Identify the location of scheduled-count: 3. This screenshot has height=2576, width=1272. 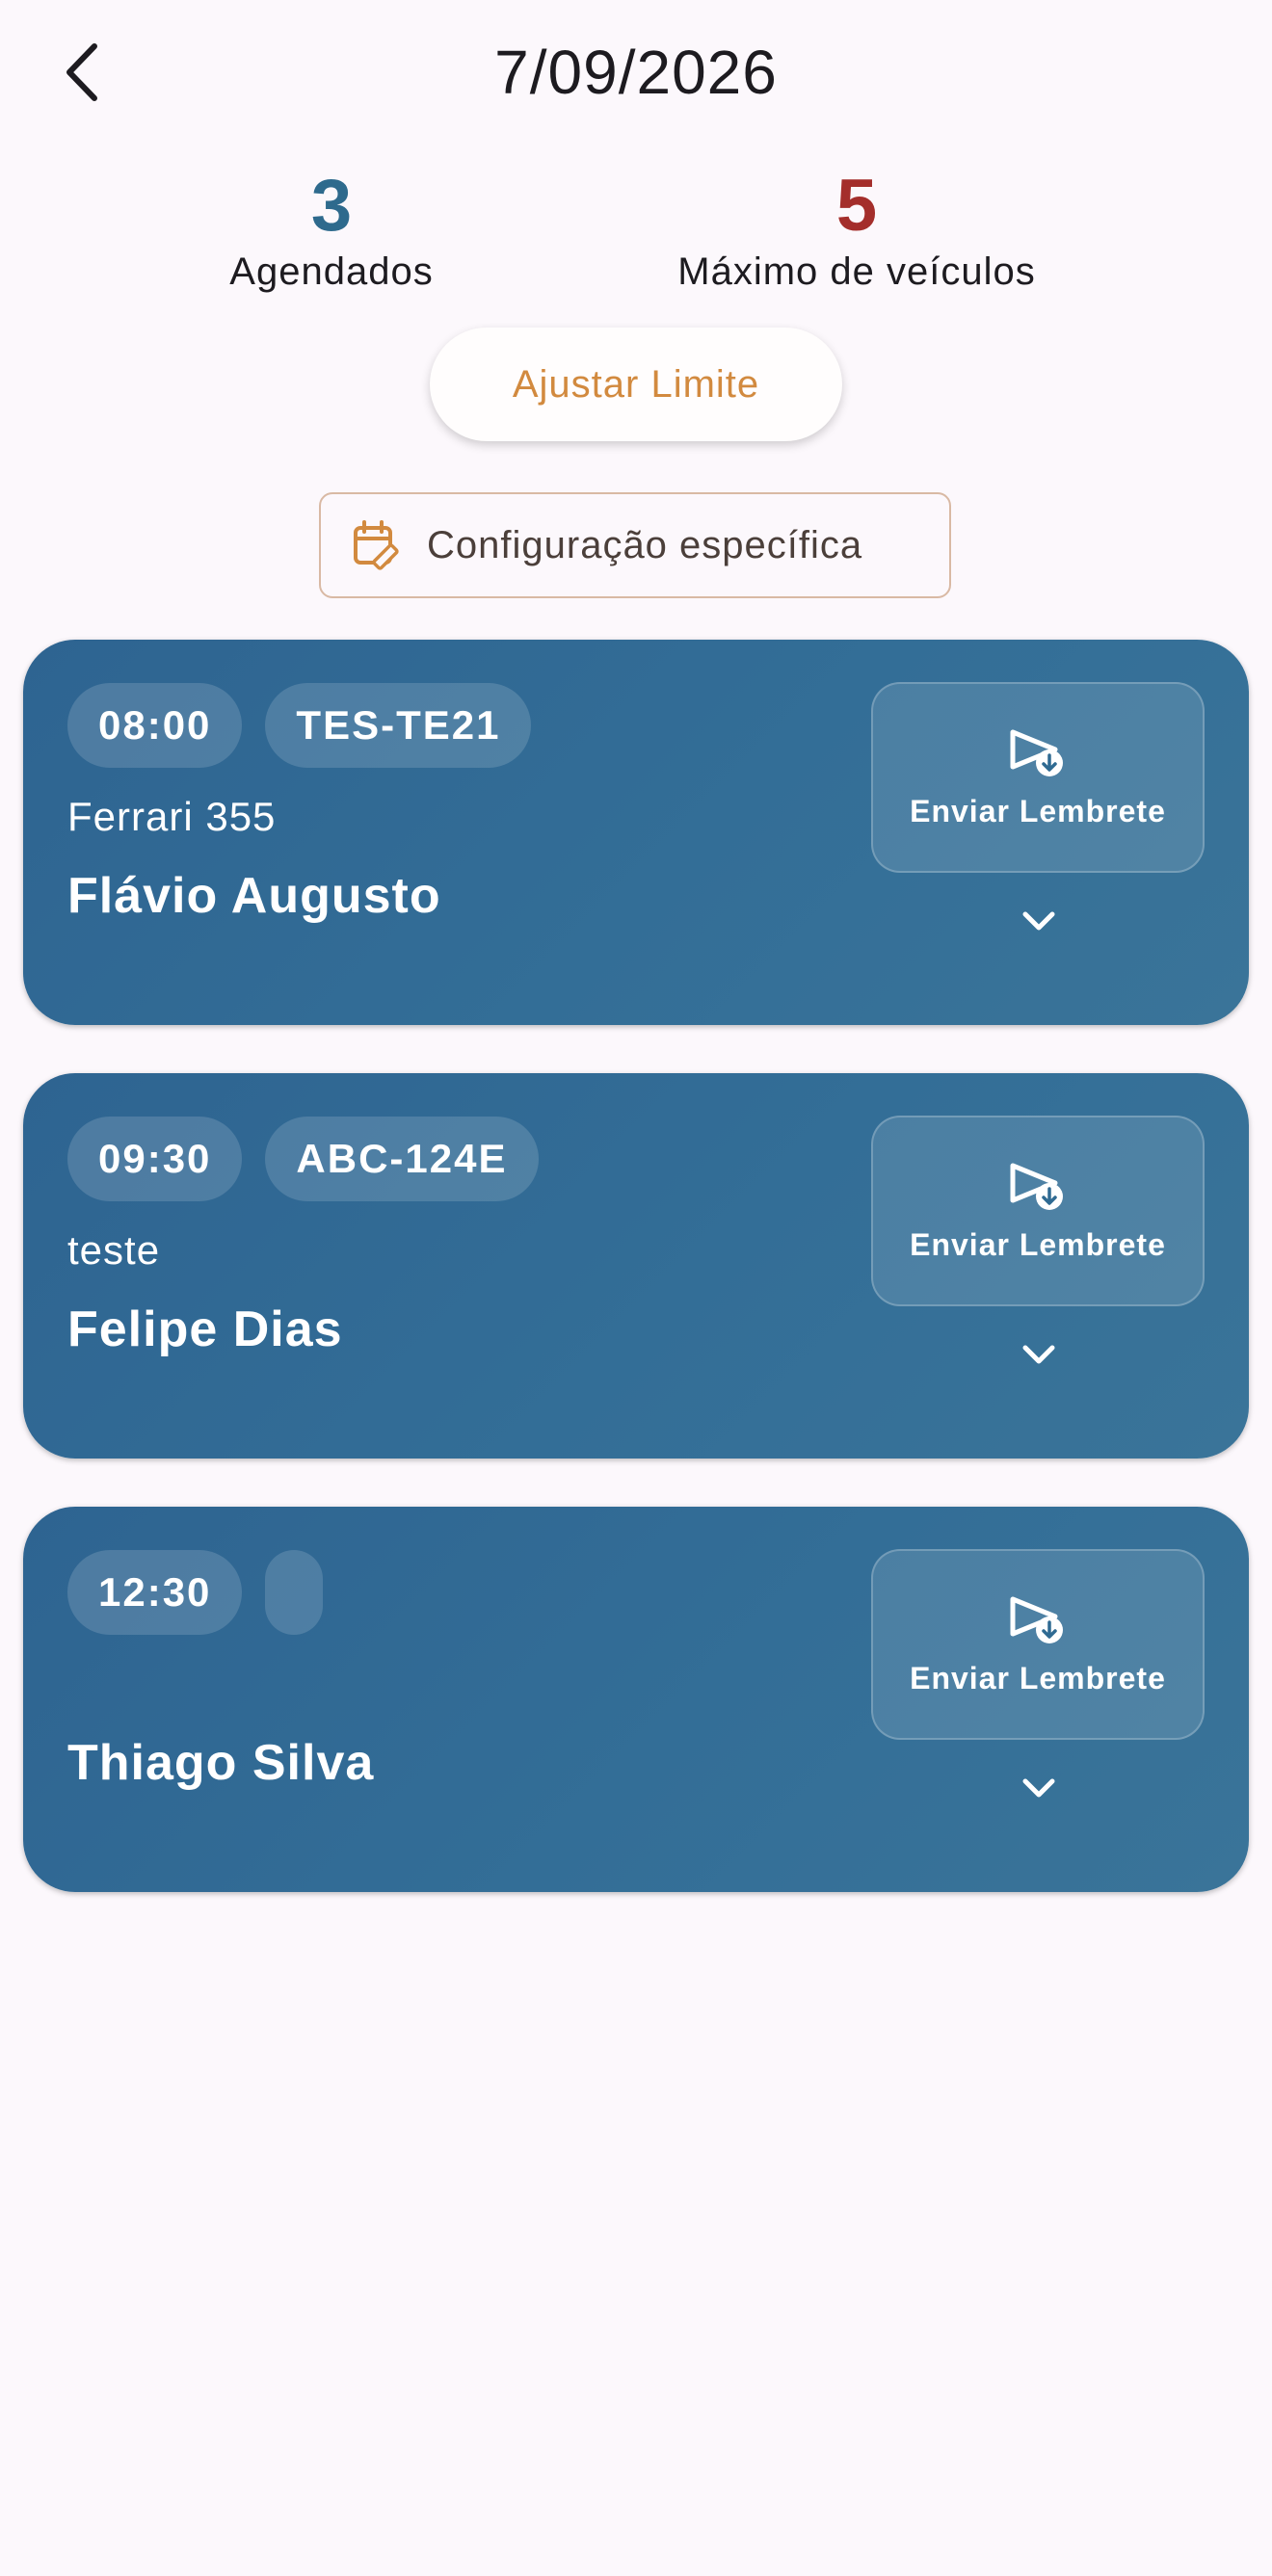
(331, 206).